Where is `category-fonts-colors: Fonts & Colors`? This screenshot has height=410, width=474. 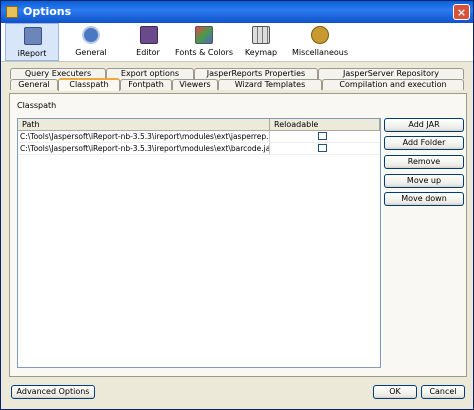
category-fonts-colors: Fonts & Colors is located at coordinates (204, 42).